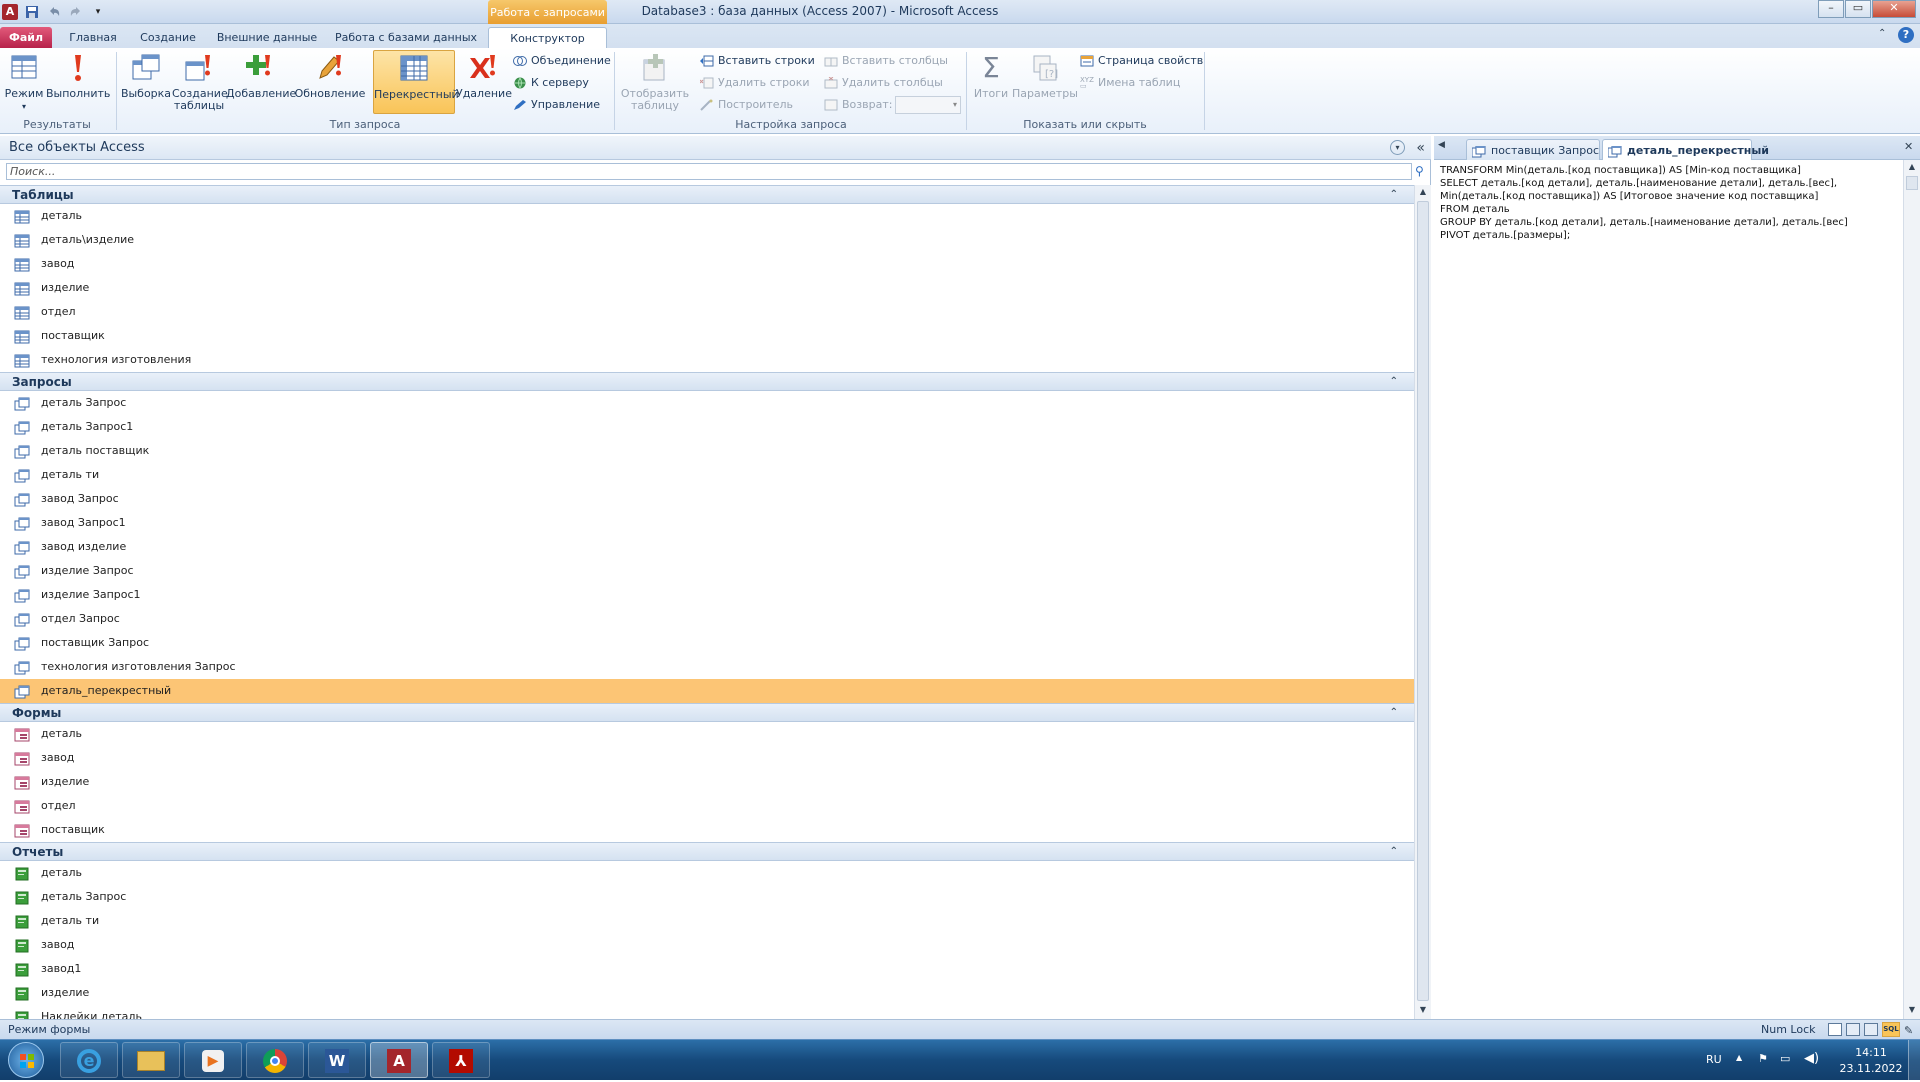  I want to click on parameters-button: [?] Параметры, so click(1045, 76).